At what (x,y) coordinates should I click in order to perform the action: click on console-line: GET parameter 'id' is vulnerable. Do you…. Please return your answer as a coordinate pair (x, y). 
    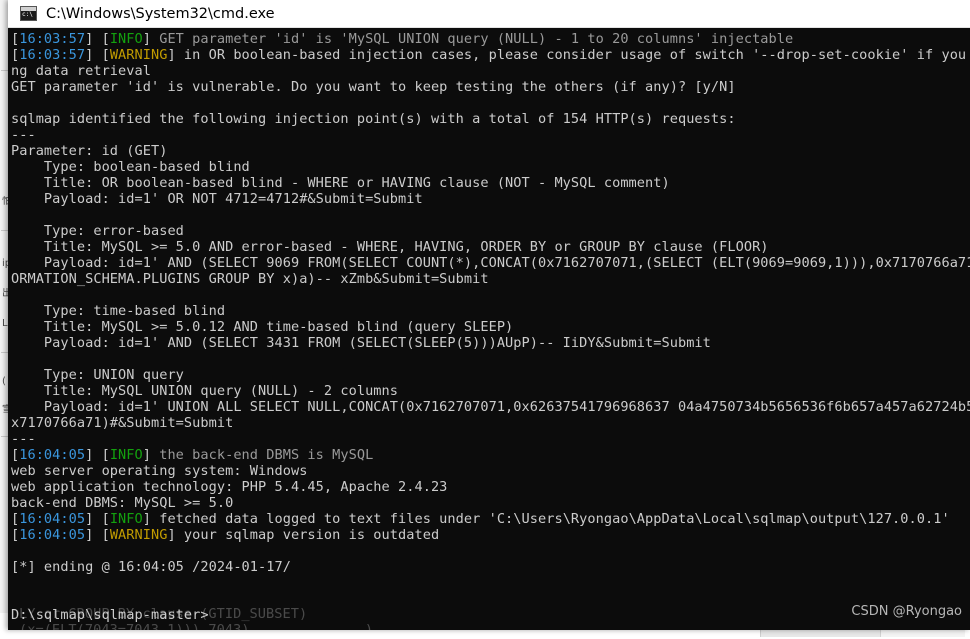
    Looking at the image, I should click on (490, 87).